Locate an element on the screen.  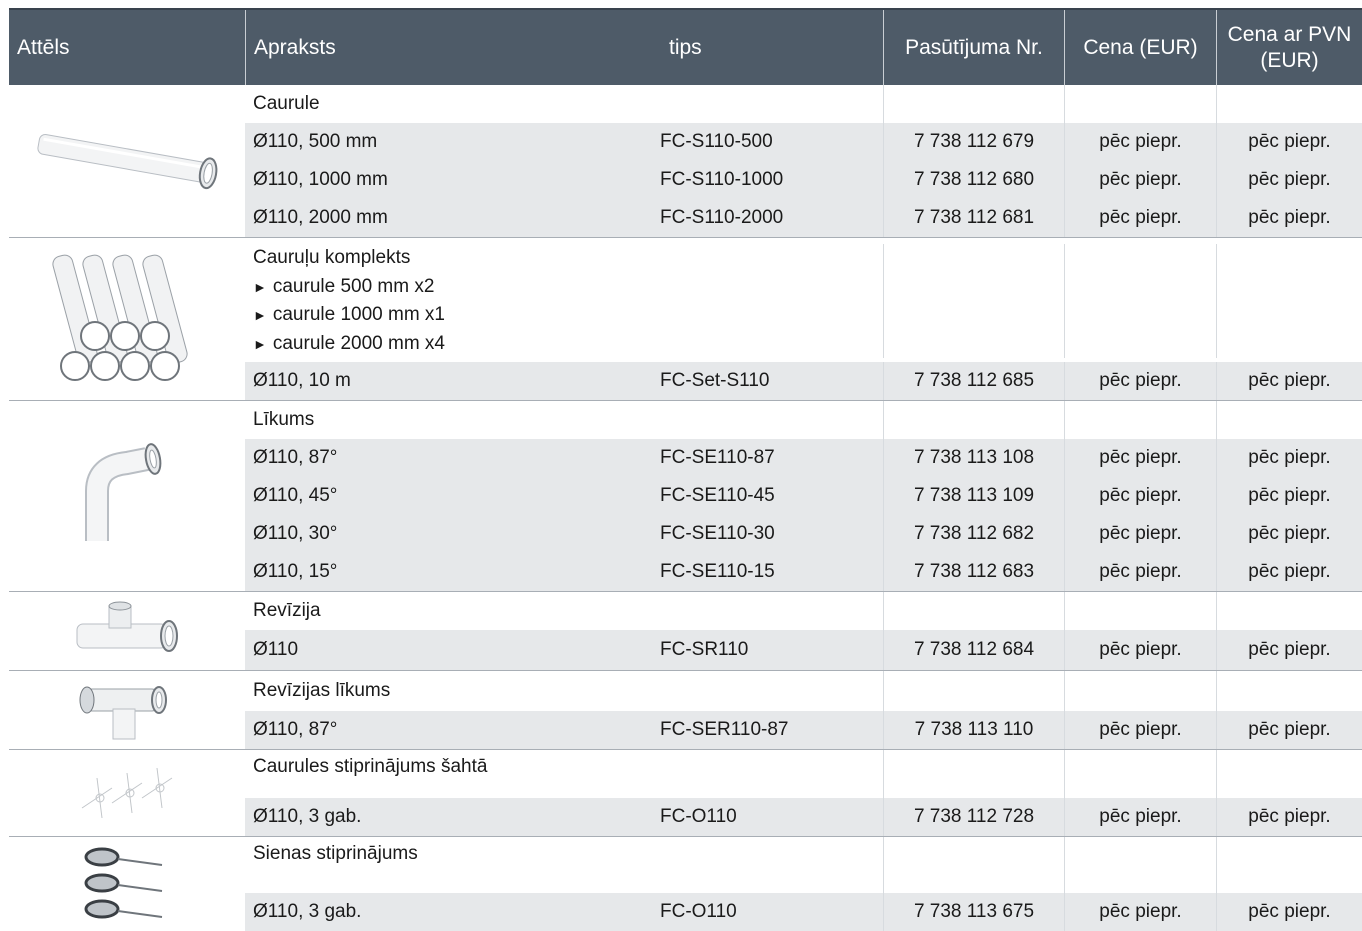
header-order-no: Pasūtījuma Nr. is located at coordinates (973, 47).